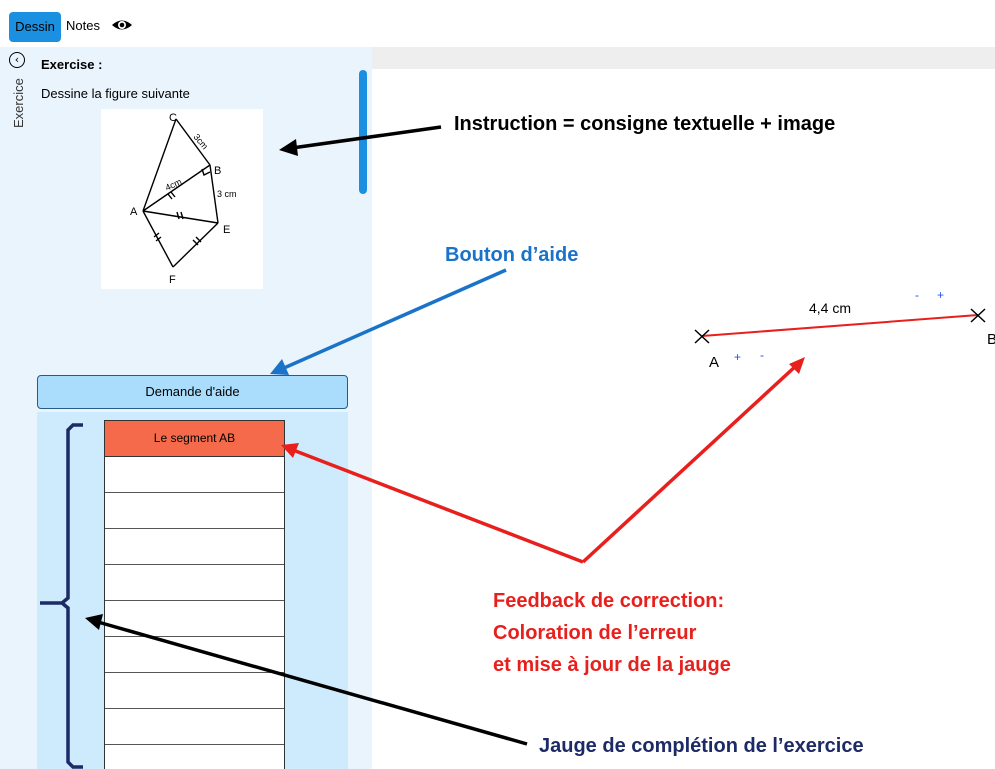  Describe the element at coordinates (194, 438) in the screenshot. I see `gauge-item-segment-ab: Le segment AB` at that location.